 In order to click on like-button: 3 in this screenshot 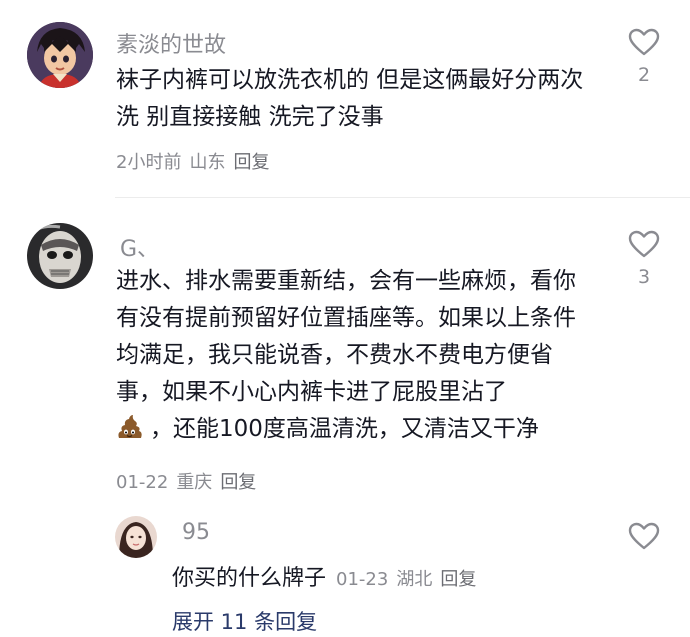, I will do `click(644, 259)`.